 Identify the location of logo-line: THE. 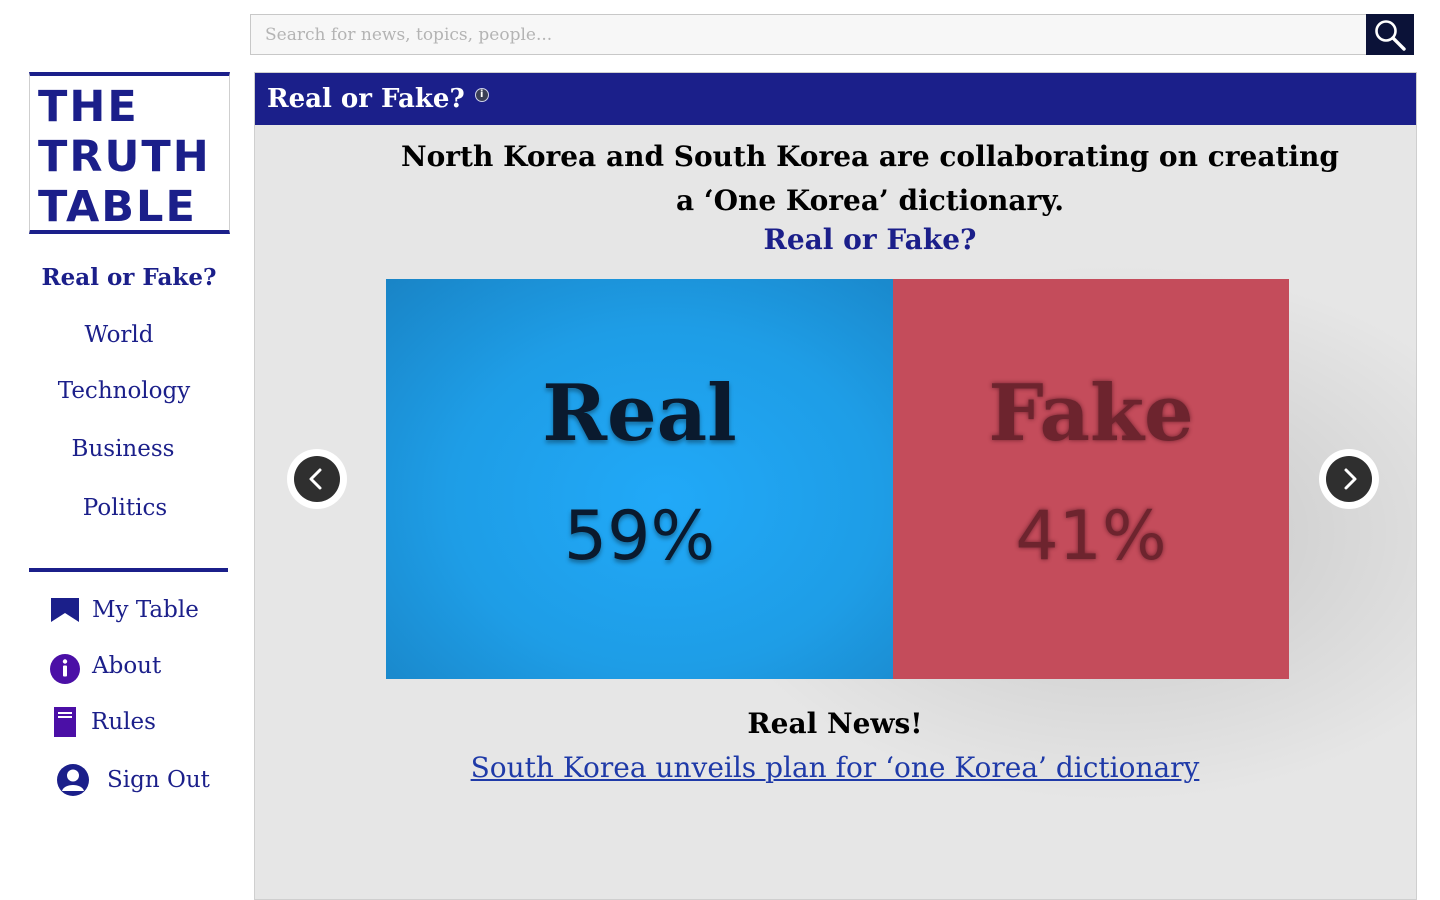
(88, 107).